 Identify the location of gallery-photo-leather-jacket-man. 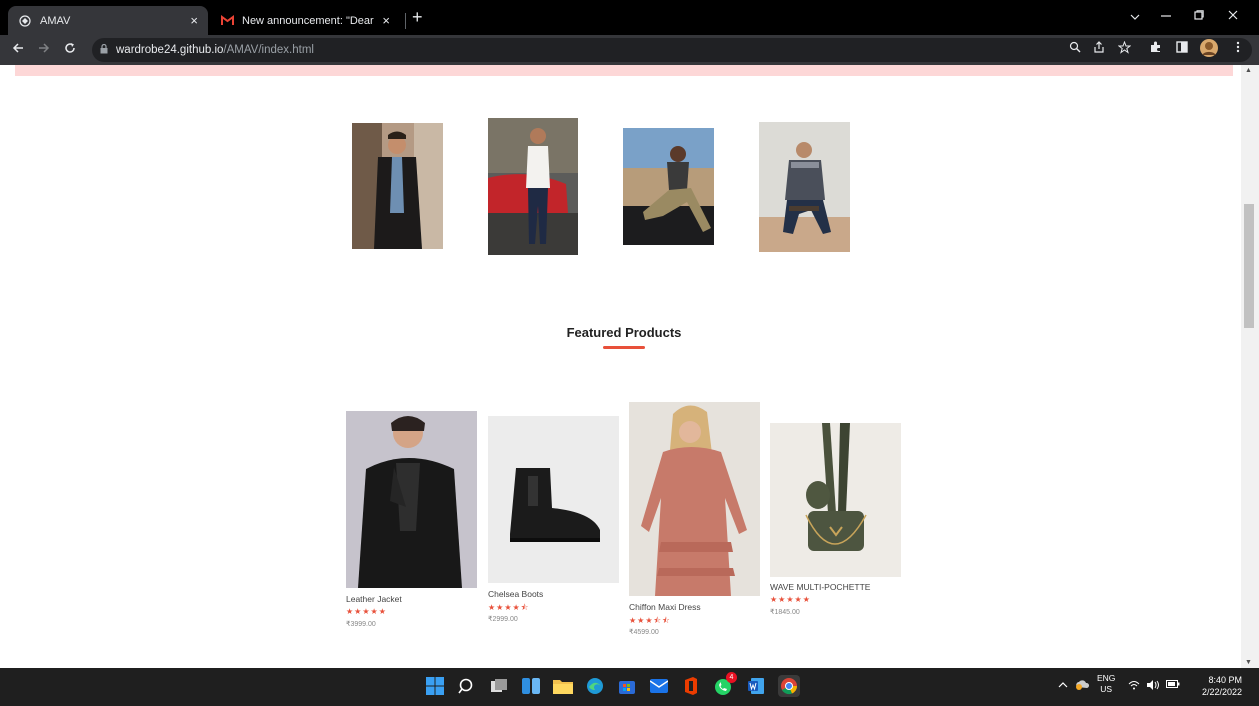
(397, 186).